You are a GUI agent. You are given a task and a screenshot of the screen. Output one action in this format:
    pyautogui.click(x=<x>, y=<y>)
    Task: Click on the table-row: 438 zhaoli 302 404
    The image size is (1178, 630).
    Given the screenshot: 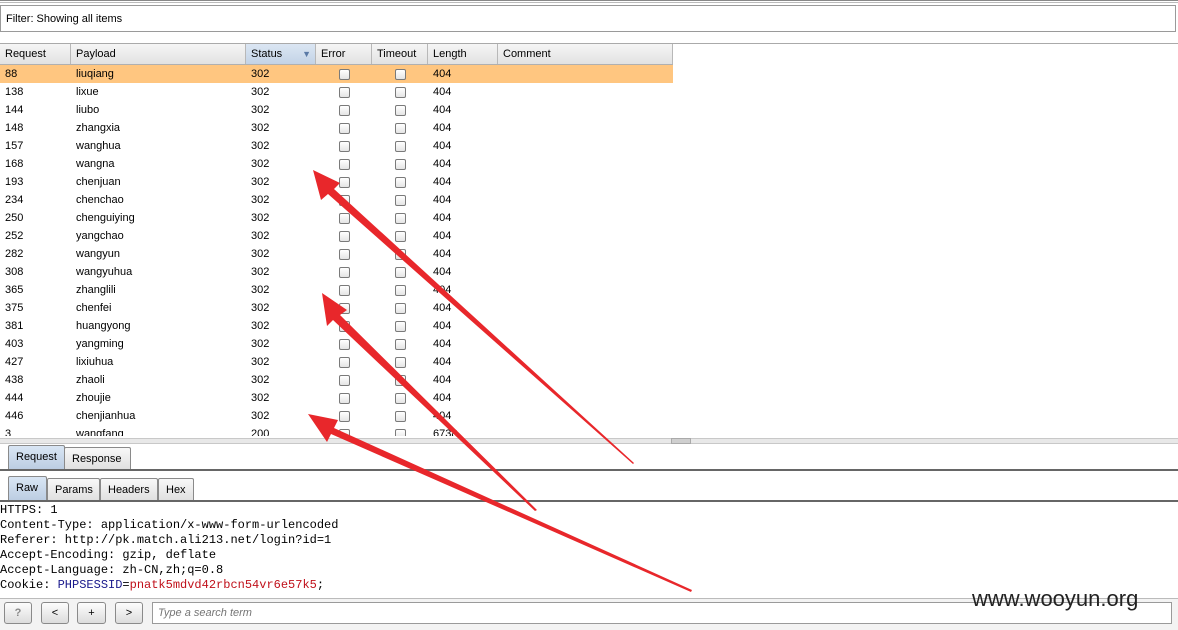 What is the action you would take?
    pyautogui.click(x=336, y=380)
    